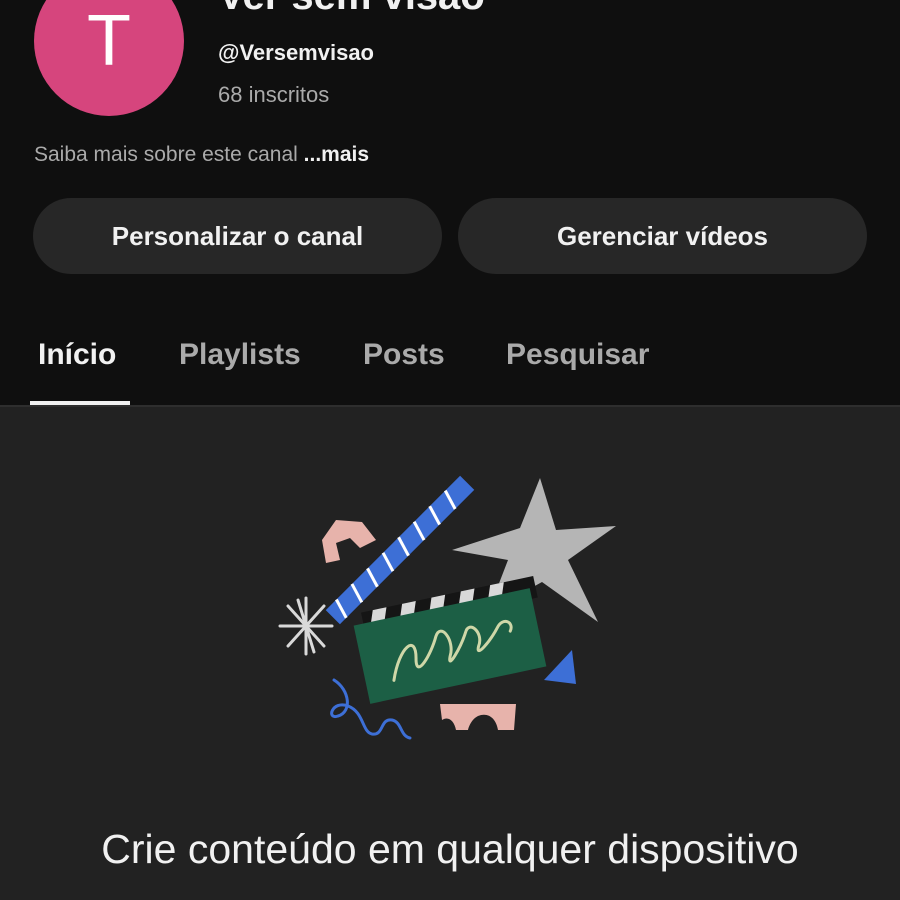 The width and height of the screenshot is (900, 900). What do you see at coordinates (351, 9) in the screenshot?
I see `channel-name: Ver sem visão` at bounding box center [351, 9].